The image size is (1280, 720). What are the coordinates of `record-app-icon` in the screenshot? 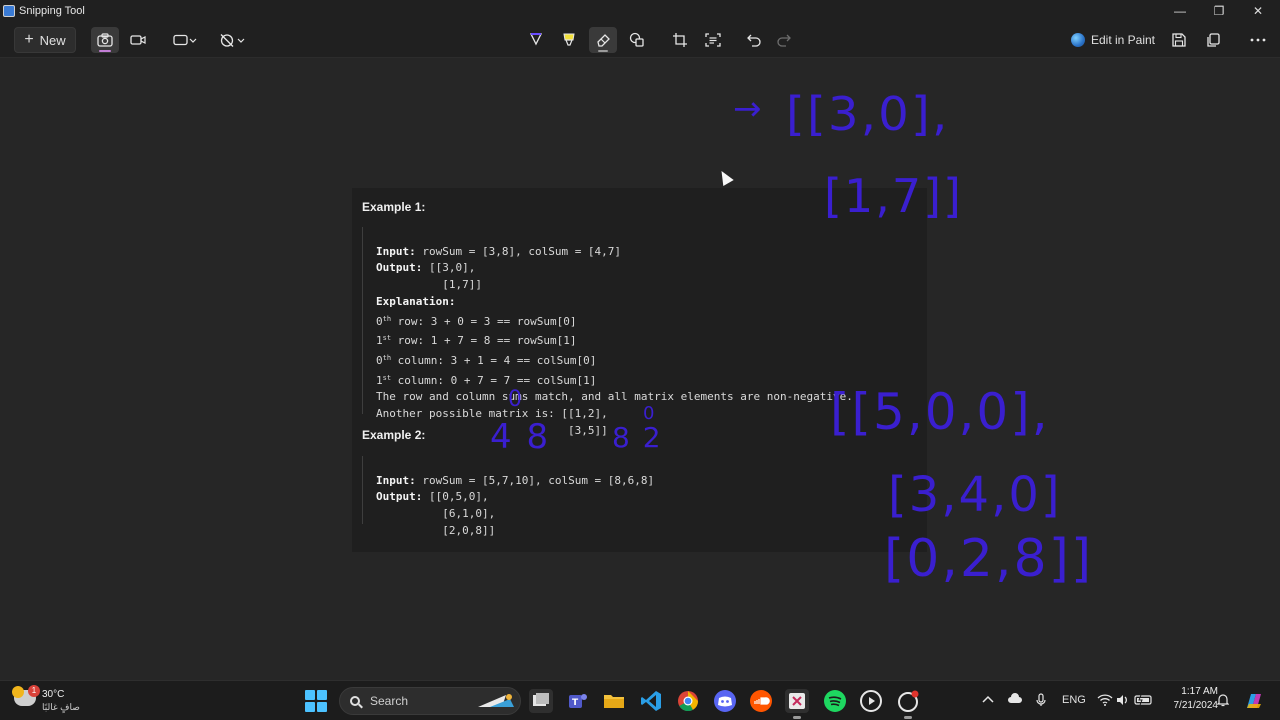 It's located at (908, 701).